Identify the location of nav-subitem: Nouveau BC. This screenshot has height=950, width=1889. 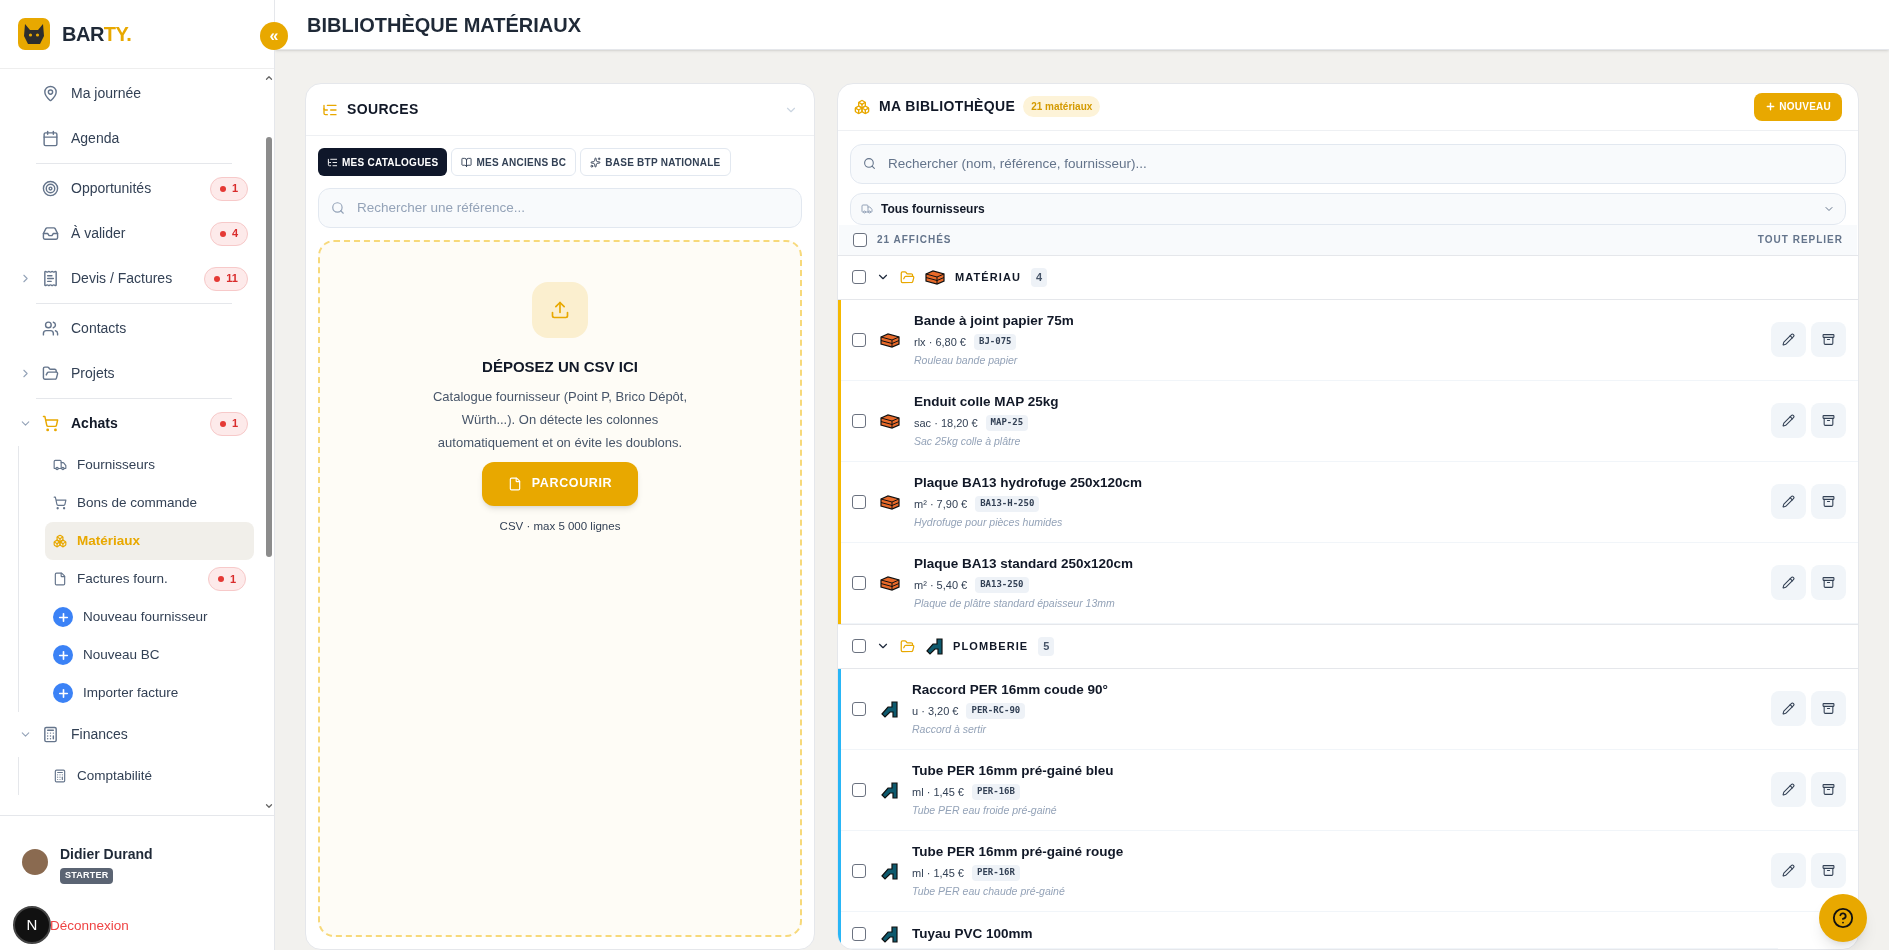
(149, 655).